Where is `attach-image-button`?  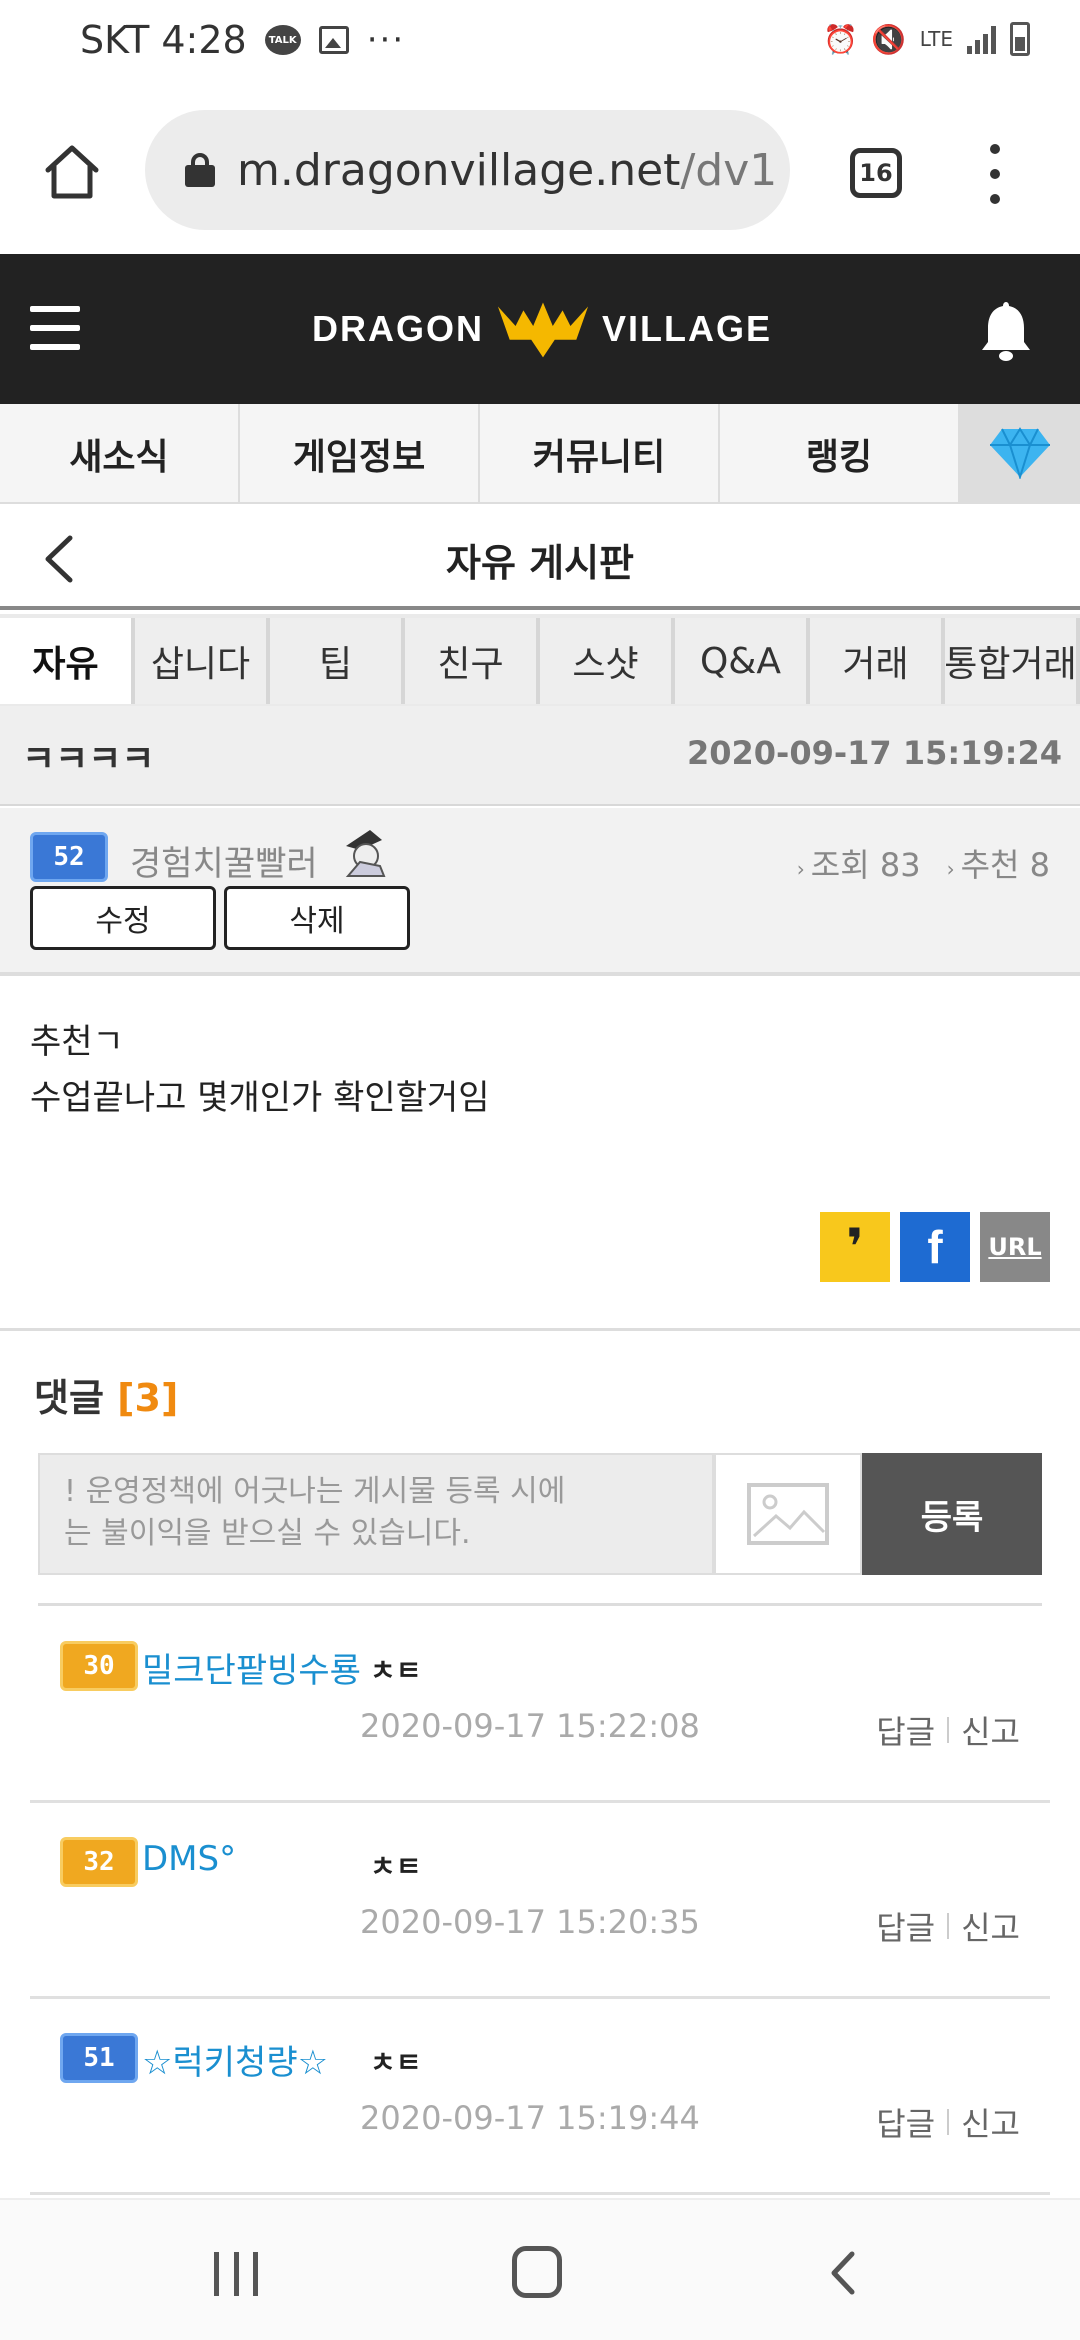 attach-image-button is located at coordinates (788, 1514).